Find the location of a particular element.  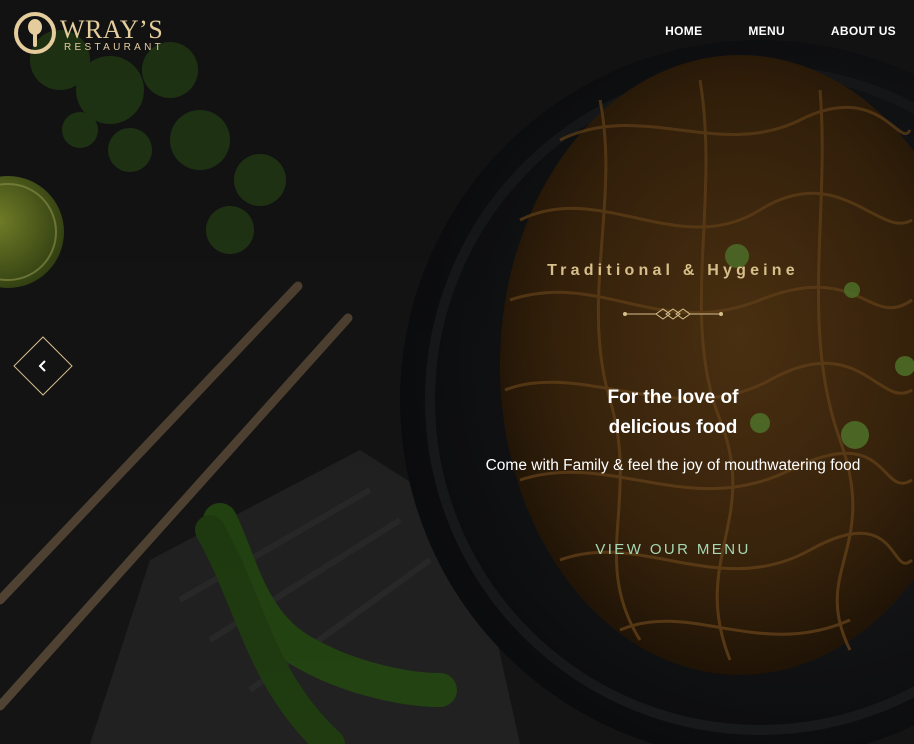

hero-headline-line-1: For the love of is located at coordinates (673, 397).